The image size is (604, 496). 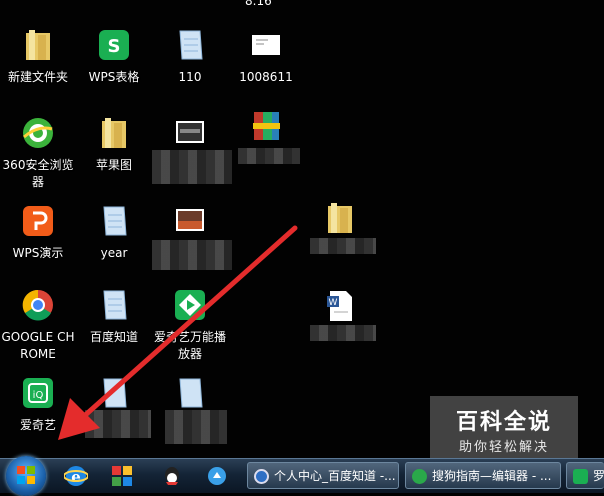 What do you see at coordinates (76, 476) in the screenshot?
I see `internet-explorer-icon: e` at bounding box center [76, 476].